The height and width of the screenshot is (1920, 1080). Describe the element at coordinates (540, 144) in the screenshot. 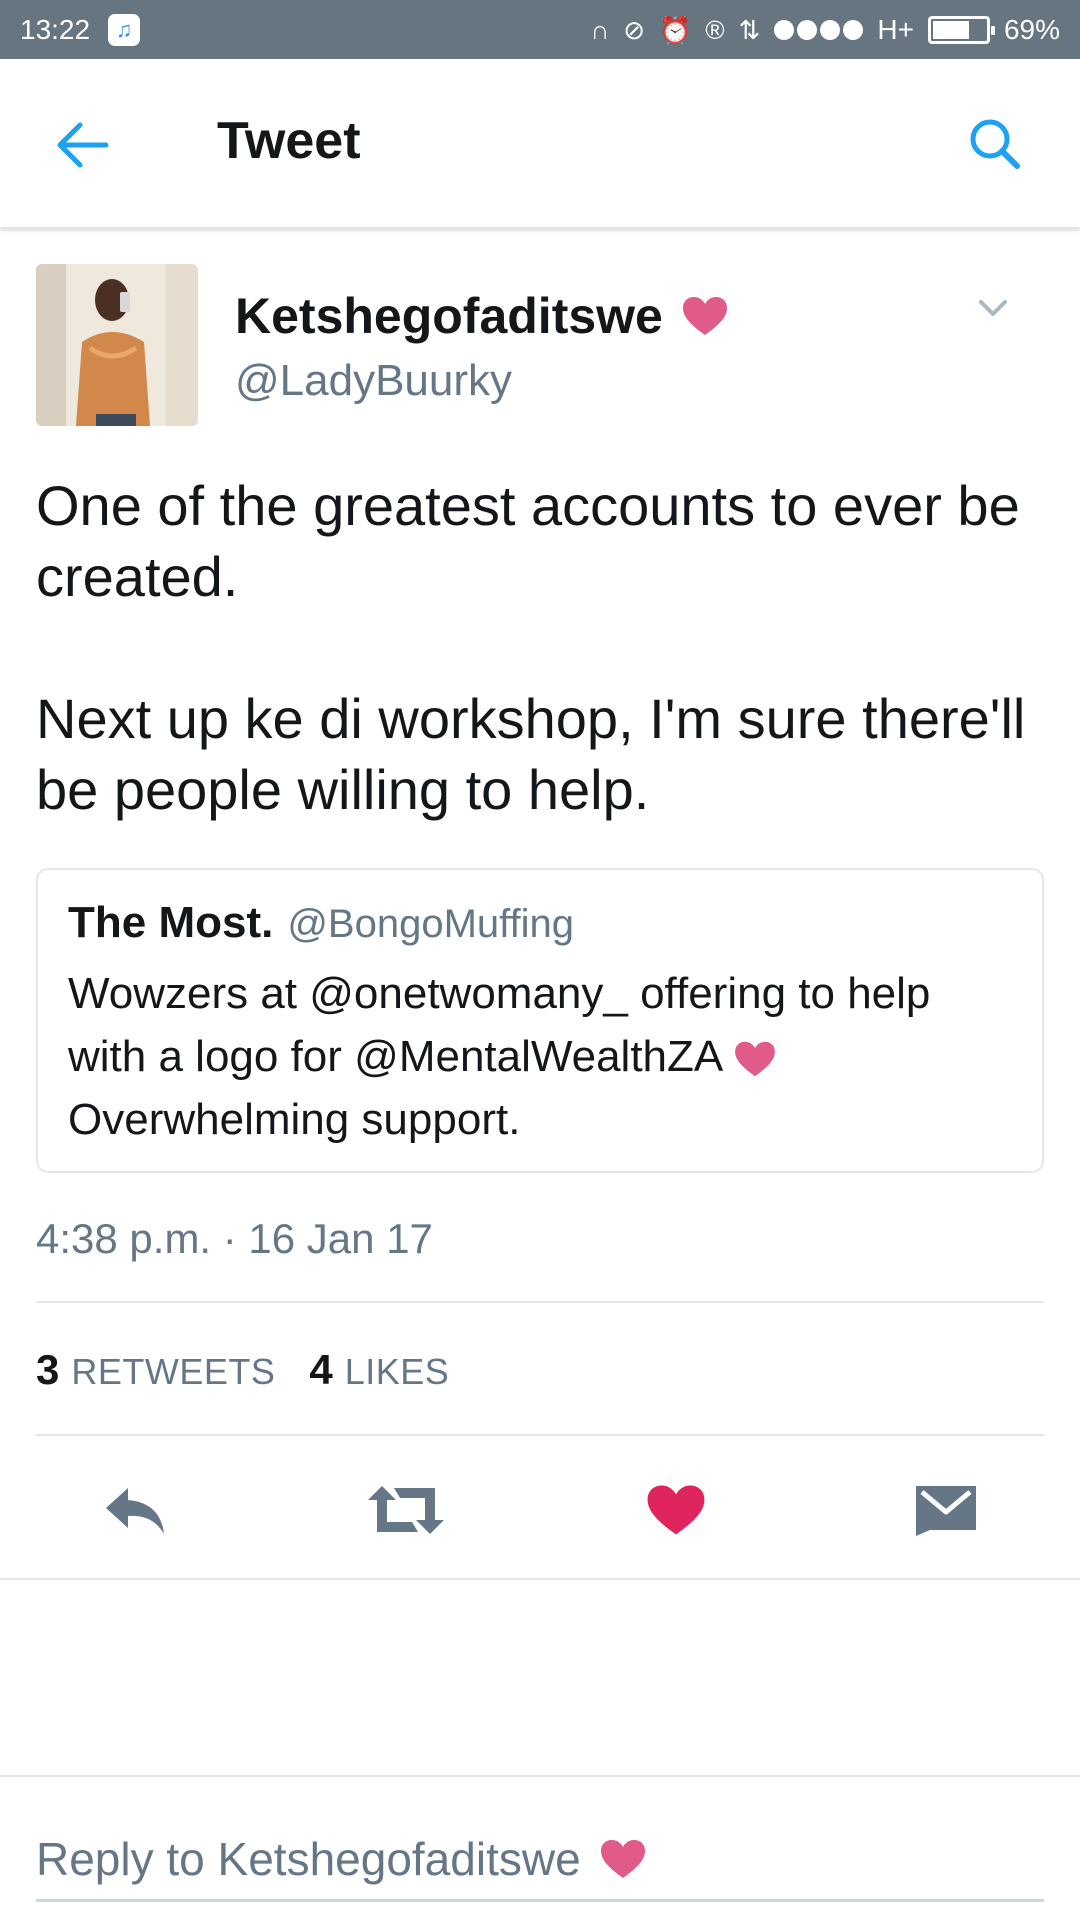

I see `app-header: Tweet` at that location.